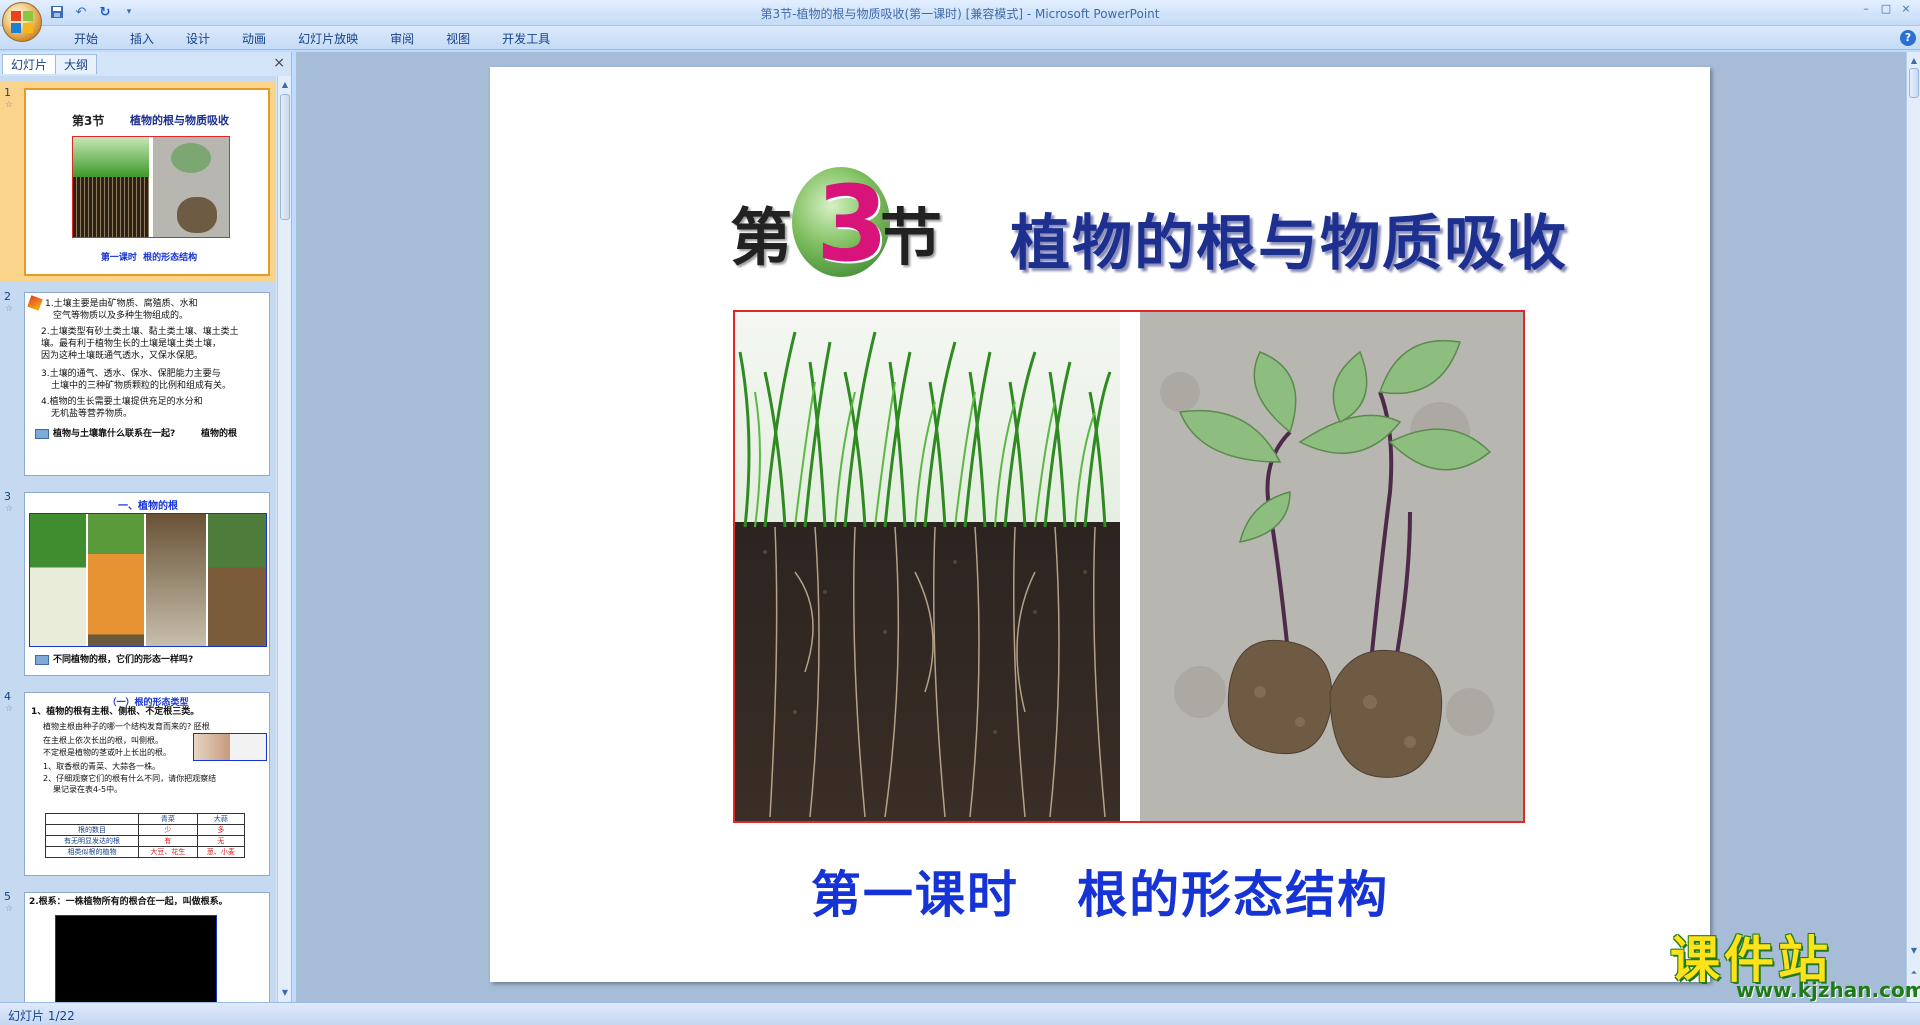  Describe the element at coordinates (92, 830) in the screenshot. I see `table-cell: 根的数目` at that location.